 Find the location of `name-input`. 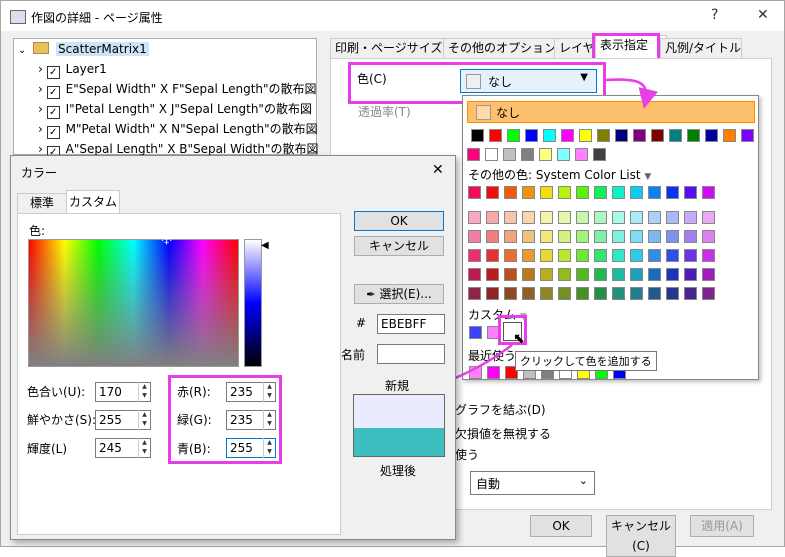

name-input is located at coordinates (411, 354).